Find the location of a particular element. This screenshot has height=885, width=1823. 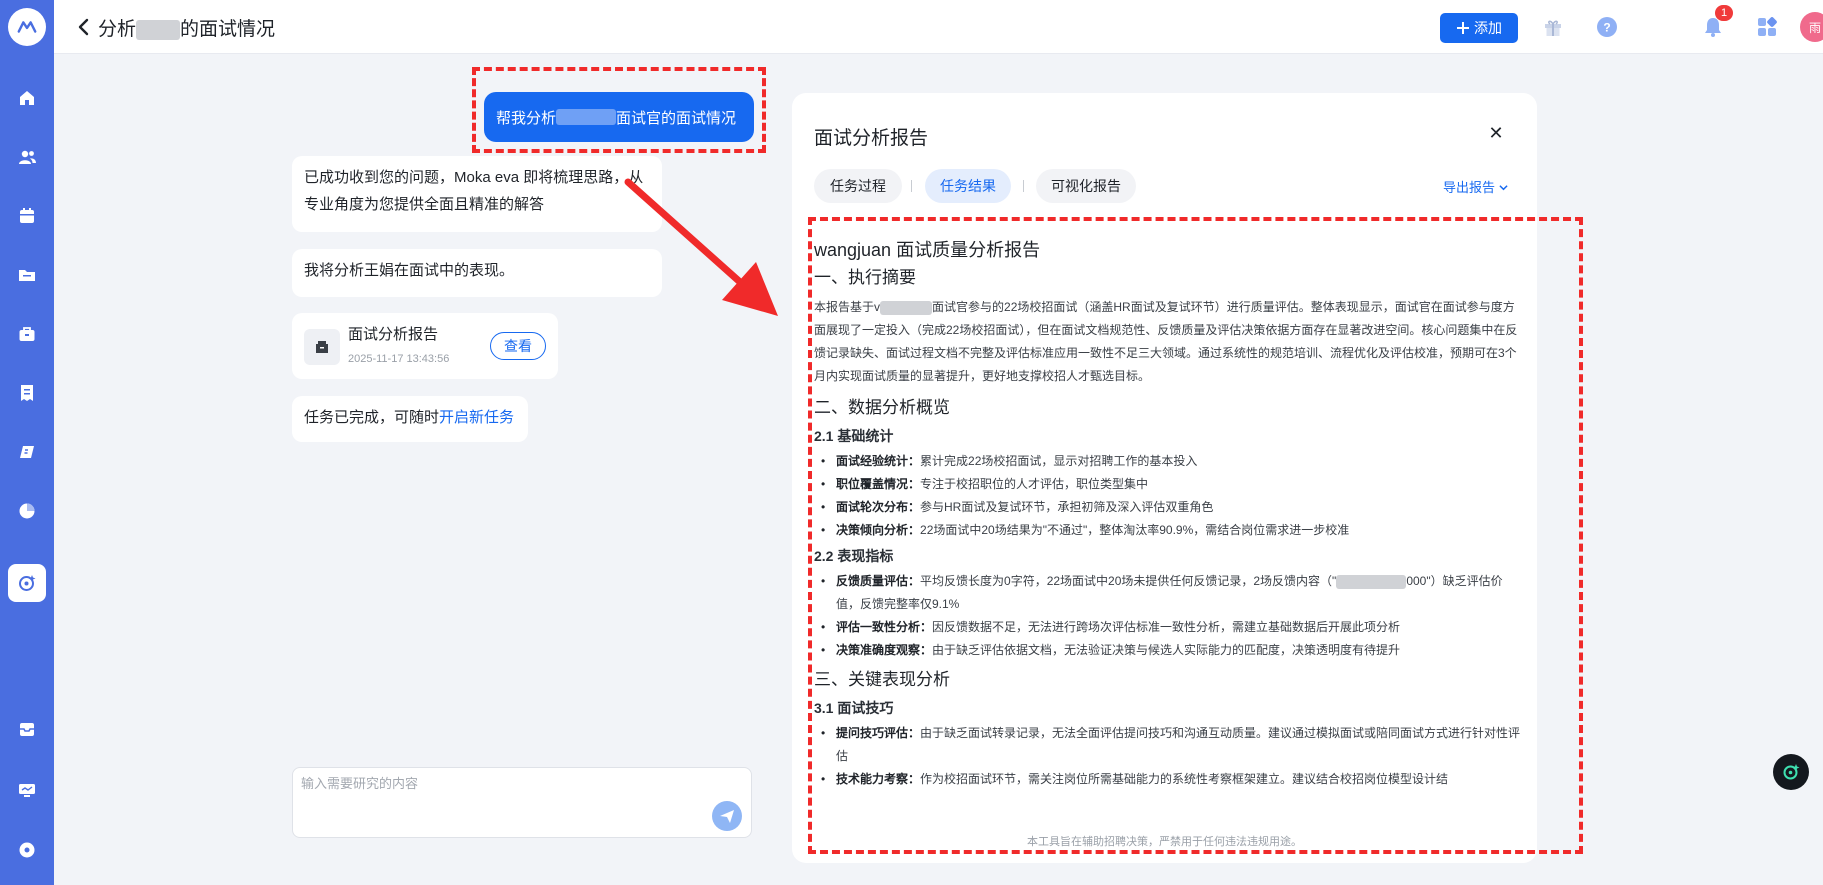

help-icon: ? is located at coordinates (1607, 27).